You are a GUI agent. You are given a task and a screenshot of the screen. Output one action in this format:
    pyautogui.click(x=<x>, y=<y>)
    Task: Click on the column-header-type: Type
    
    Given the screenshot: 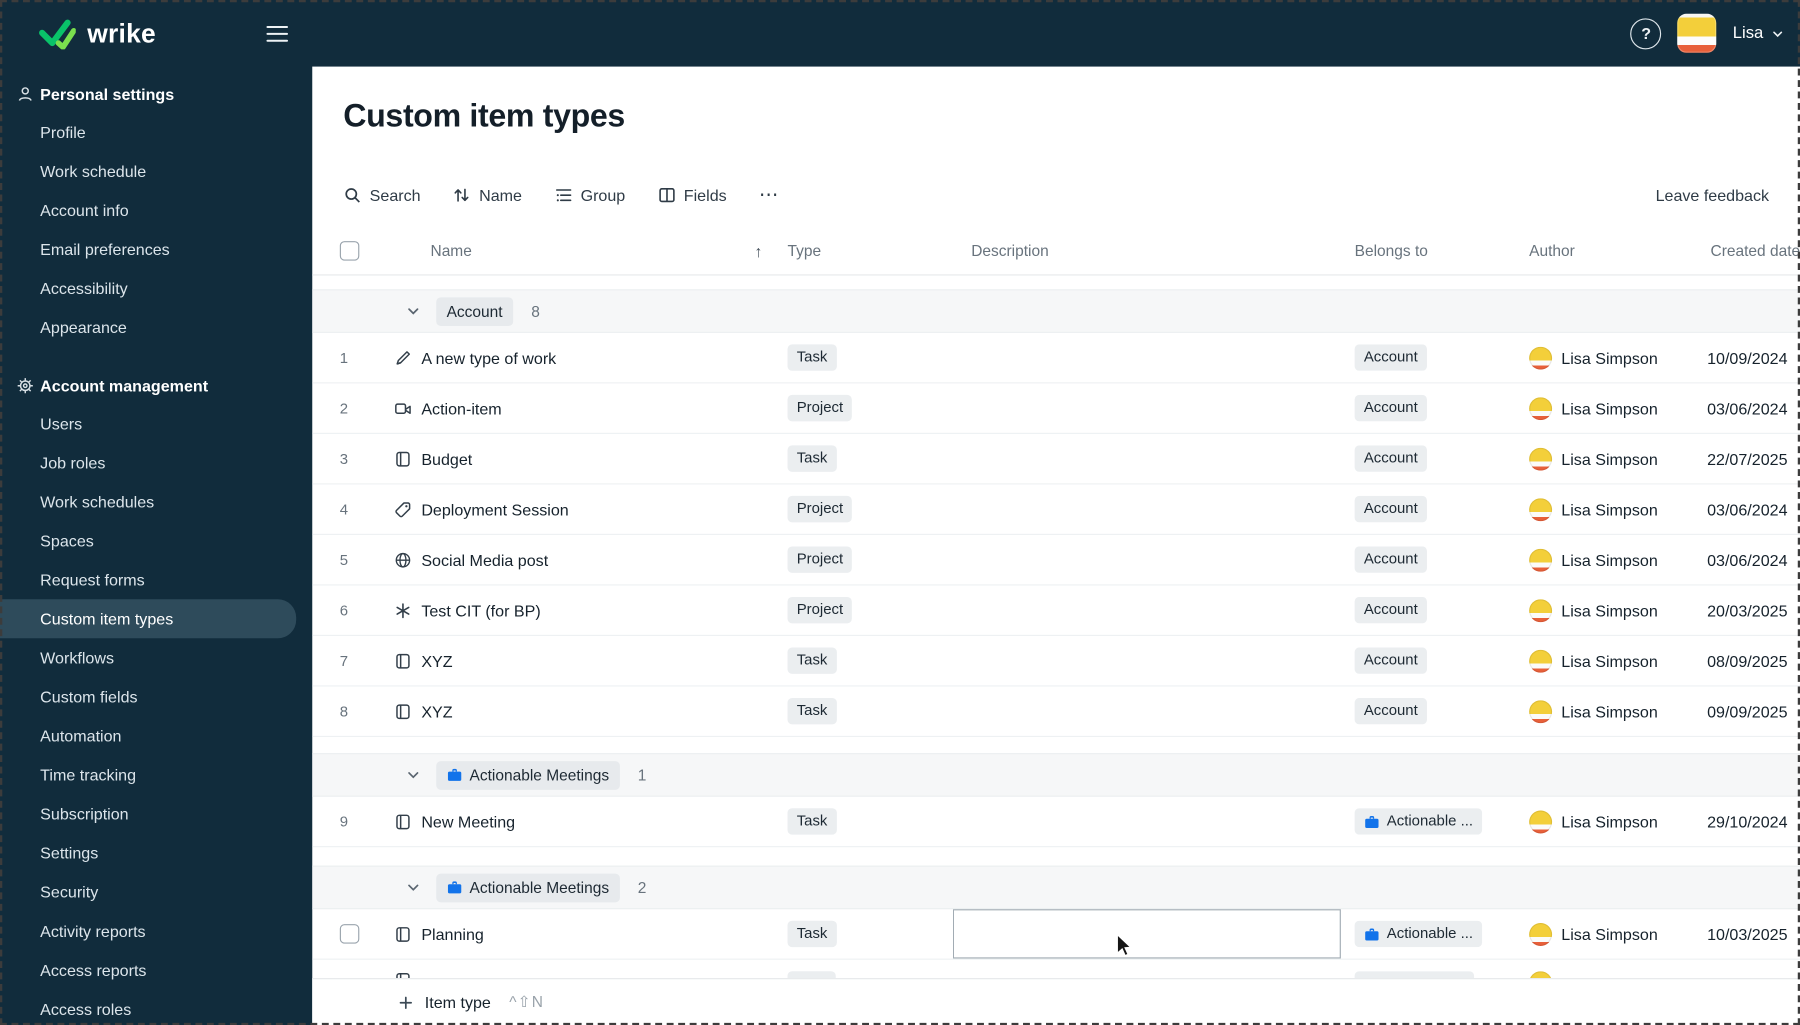 What is the action you would take?
    pyautogui.click(x=861, y=250)
    